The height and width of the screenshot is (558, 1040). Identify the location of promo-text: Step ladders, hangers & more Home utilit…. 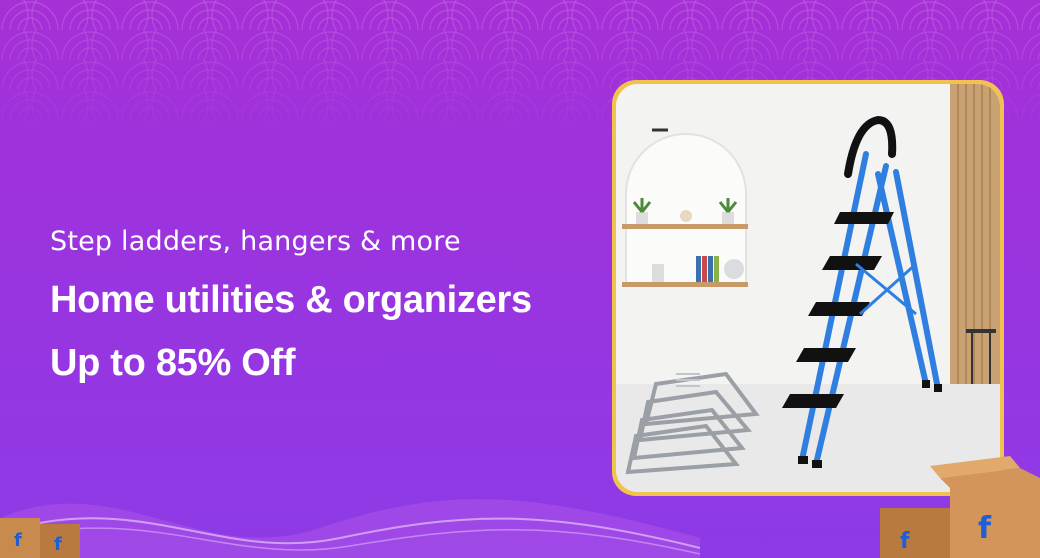
(291, 305).